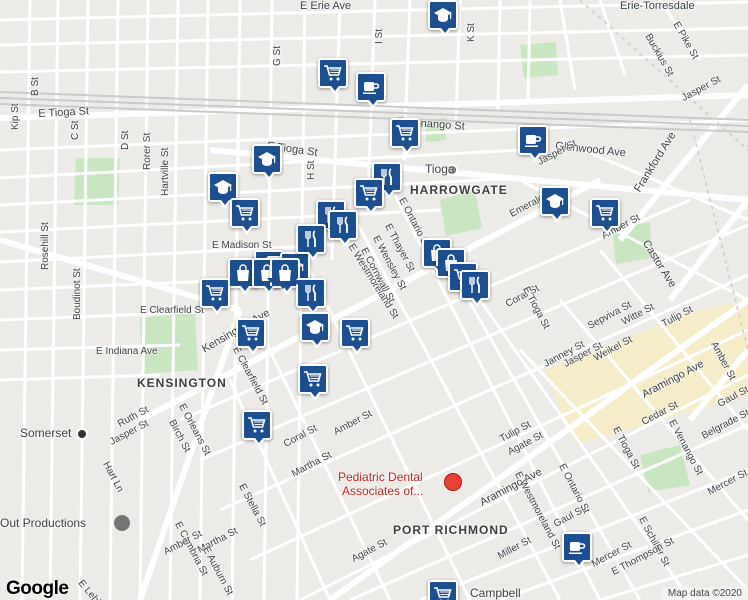 This screenshot has width=748, height=600. I want to click on place-label: Somerset, so click(46, 433).